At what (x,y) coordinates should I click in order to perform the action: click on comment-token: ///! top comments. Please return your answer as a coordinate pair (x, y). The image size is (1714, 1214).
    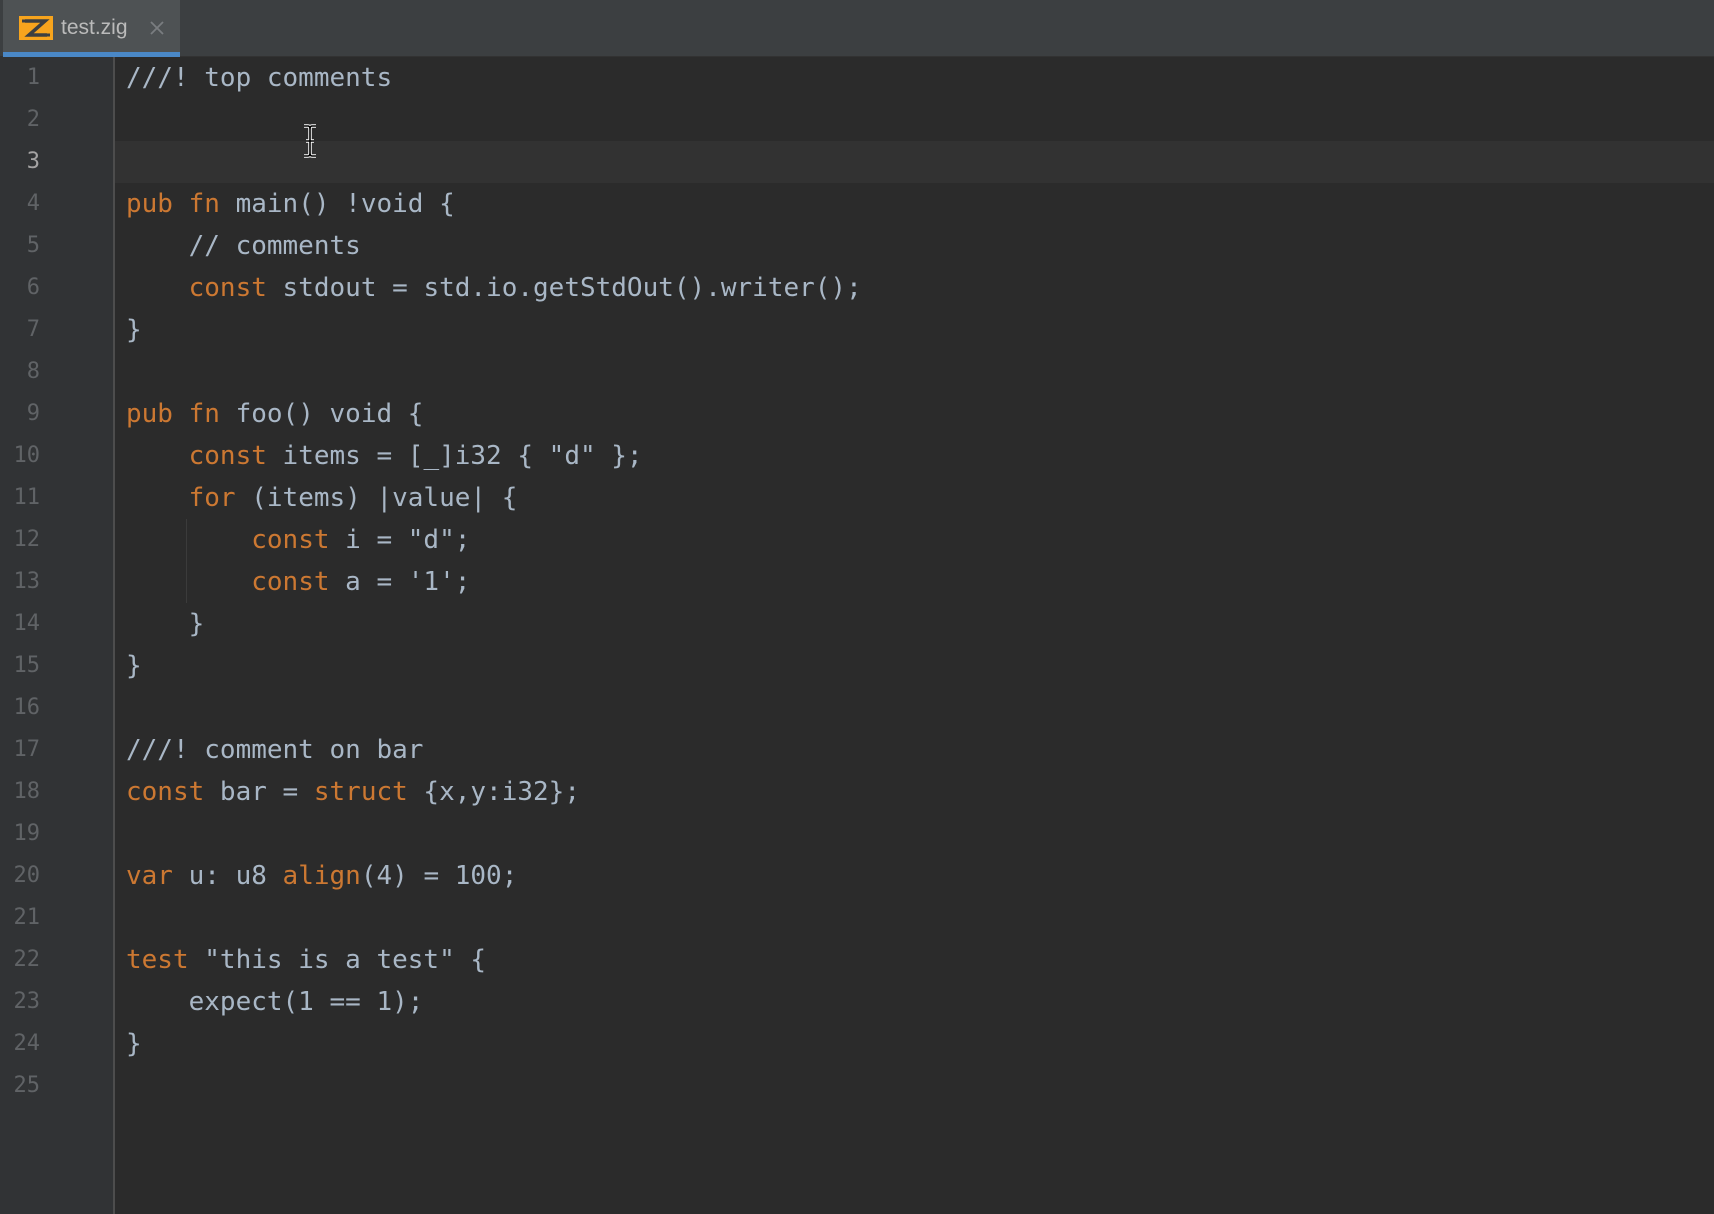
    Looking at the image, I should click on (259, 78).